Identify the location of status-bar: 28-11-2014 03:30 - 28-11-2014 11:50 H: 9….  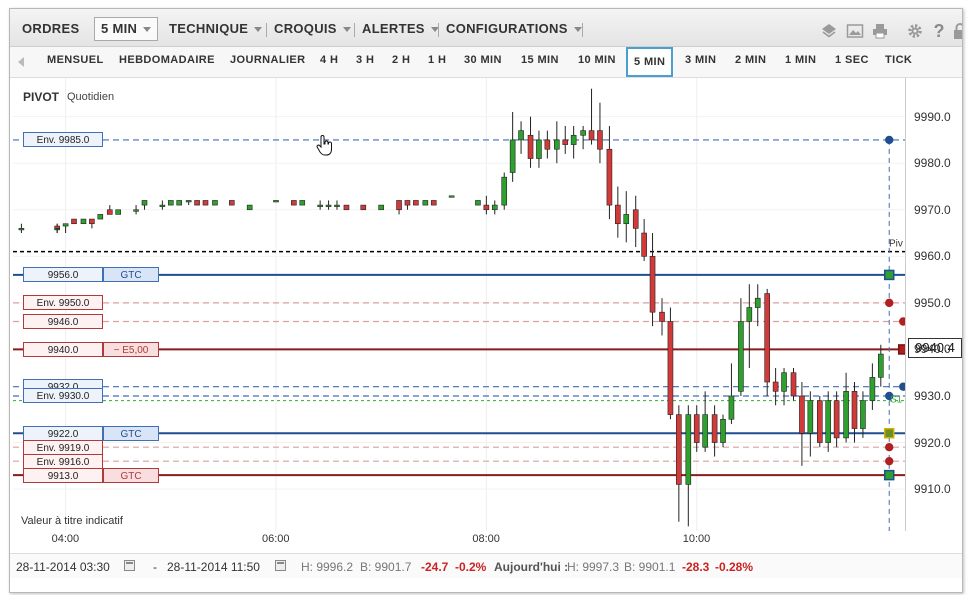
(486, 565).